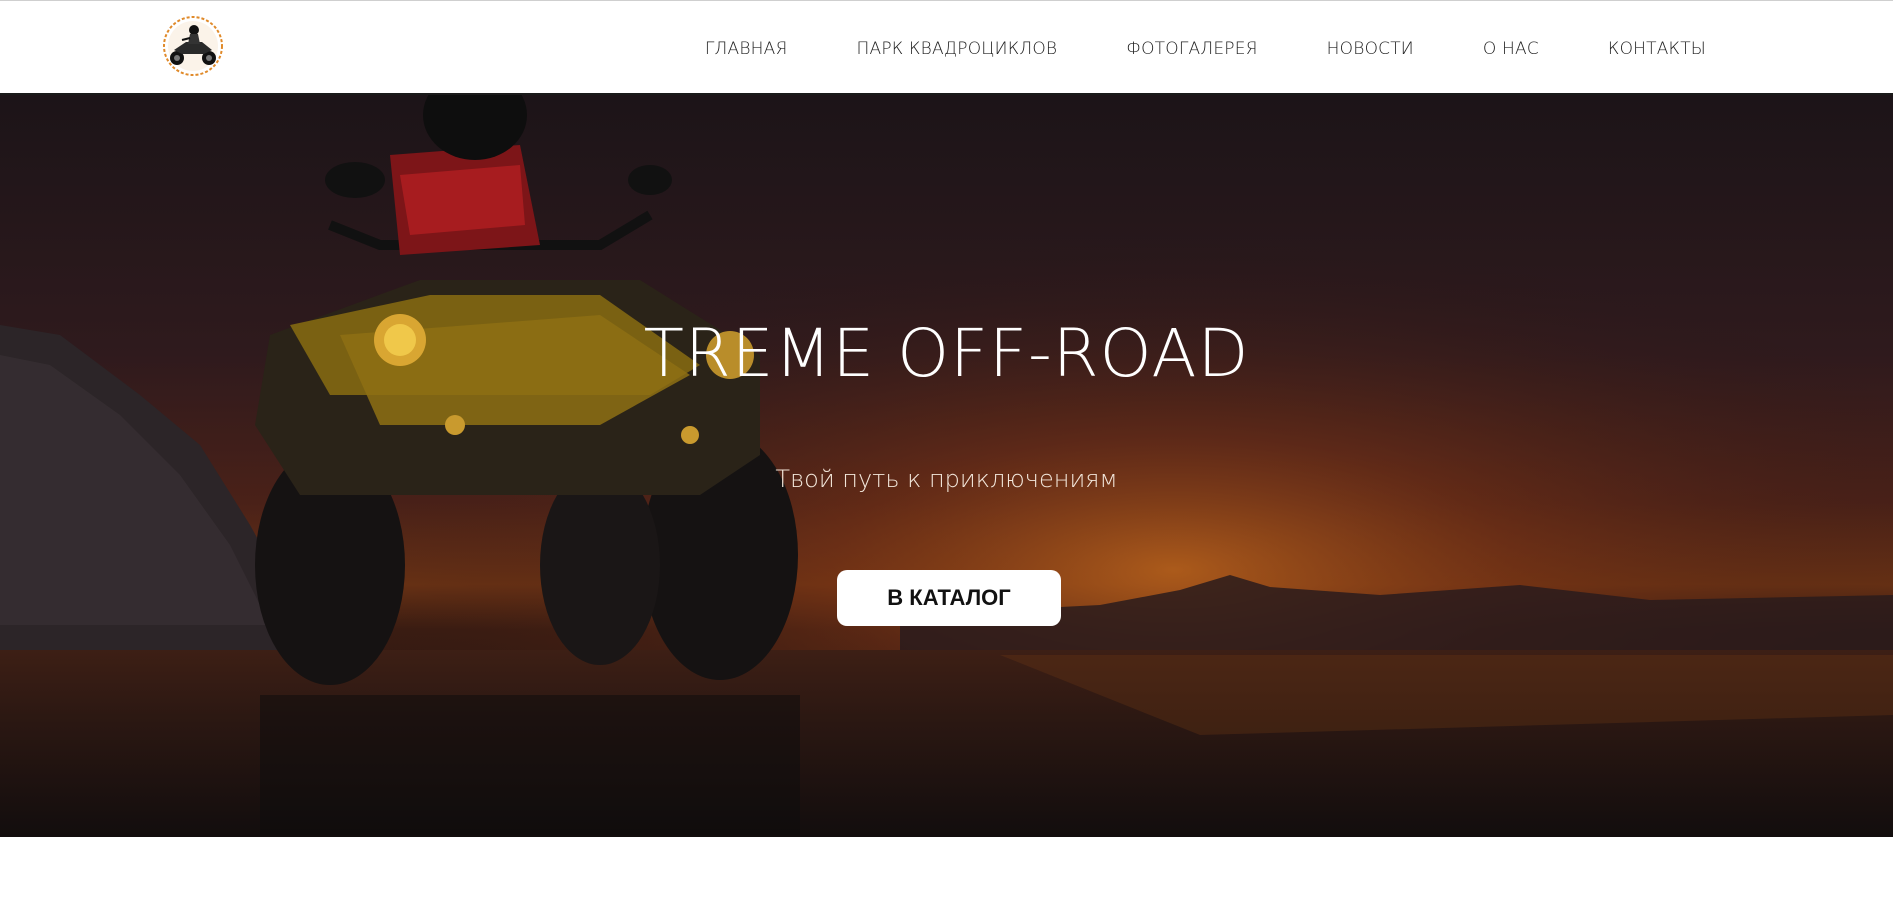 This screenshot has width=1893, height=919. Describe the element at coordinates (949, 598) in the screenshot. I see `catalog-button: В КАТАЛОГ` at that location.